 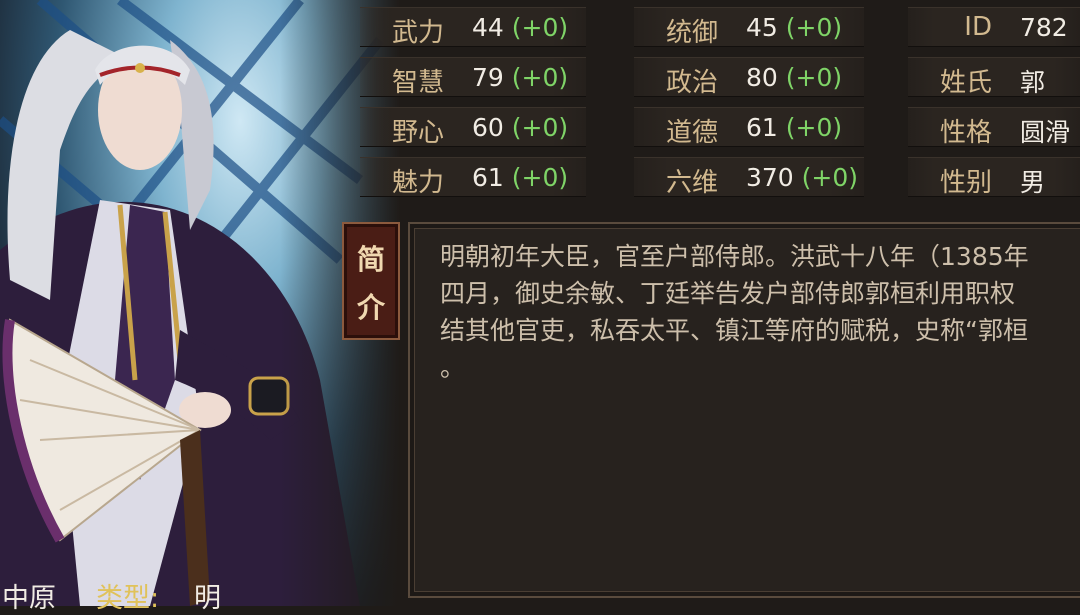 I want to click on stat-label: 政治, so click(x=691, y=83).